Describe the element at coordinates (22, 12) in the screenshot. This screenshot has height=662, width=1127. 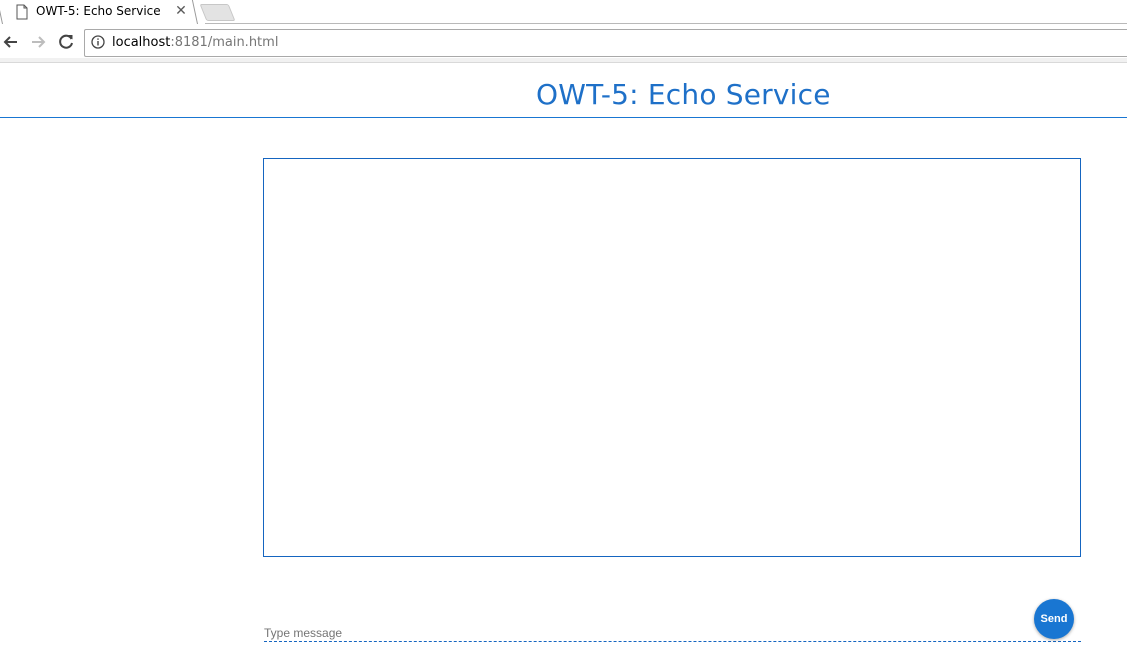
I see `page-icon` at that location.